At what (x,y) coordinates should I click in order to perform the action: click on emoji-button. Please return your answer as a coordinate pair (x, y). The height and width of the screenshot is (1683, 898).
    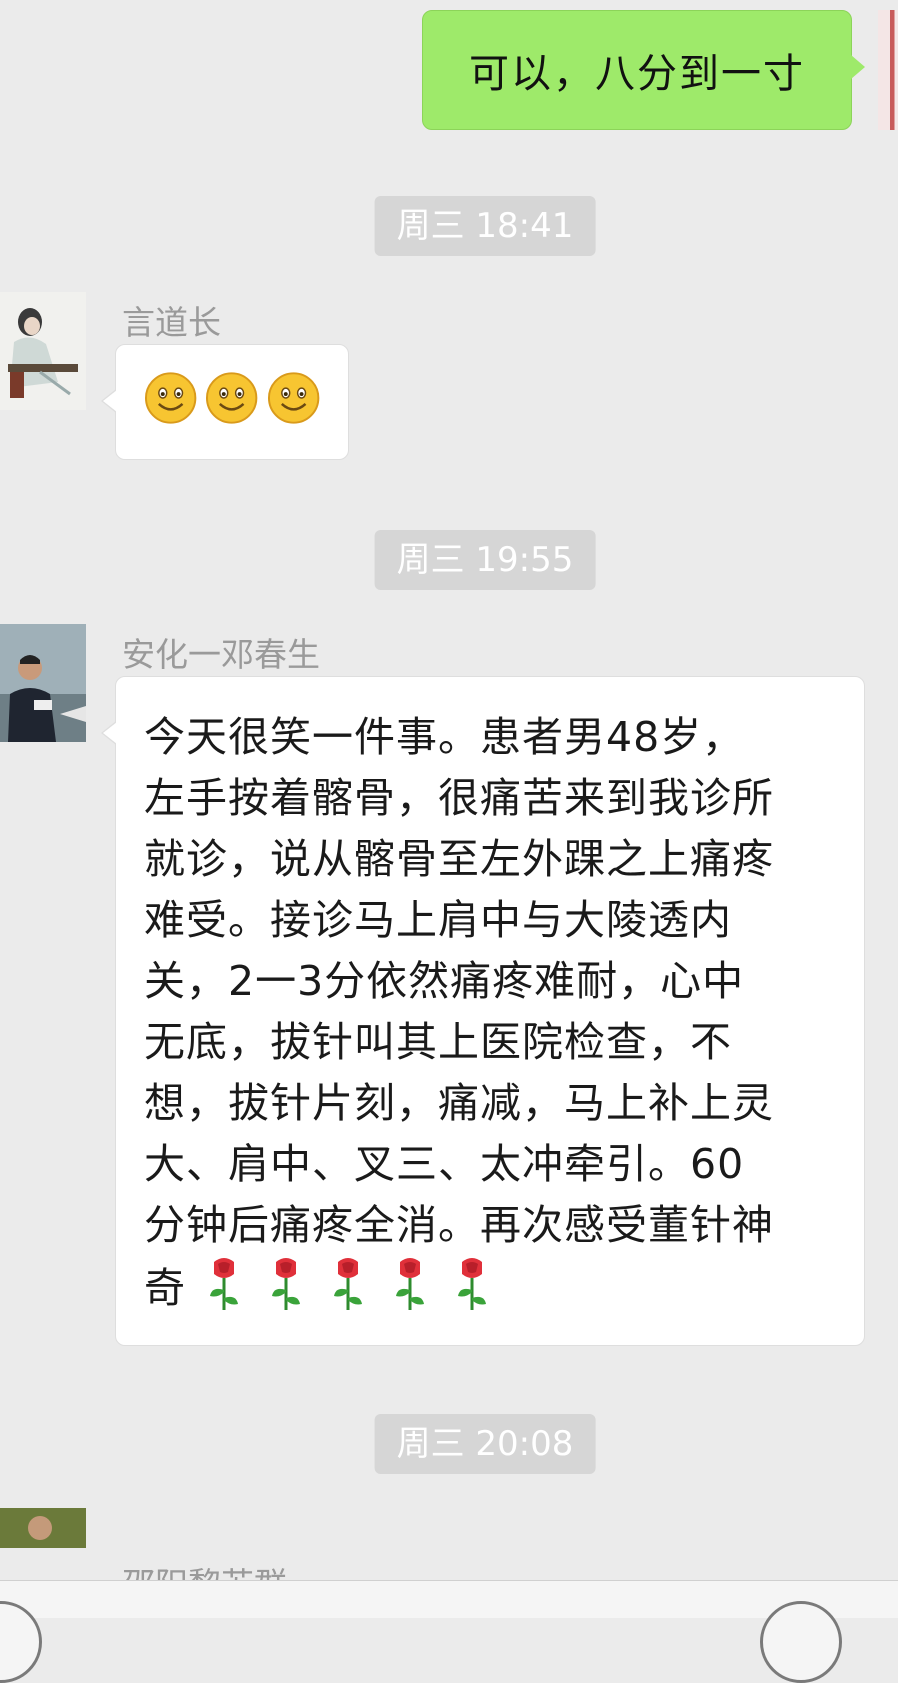
    Looking at the image, I should click on (801, 1642).